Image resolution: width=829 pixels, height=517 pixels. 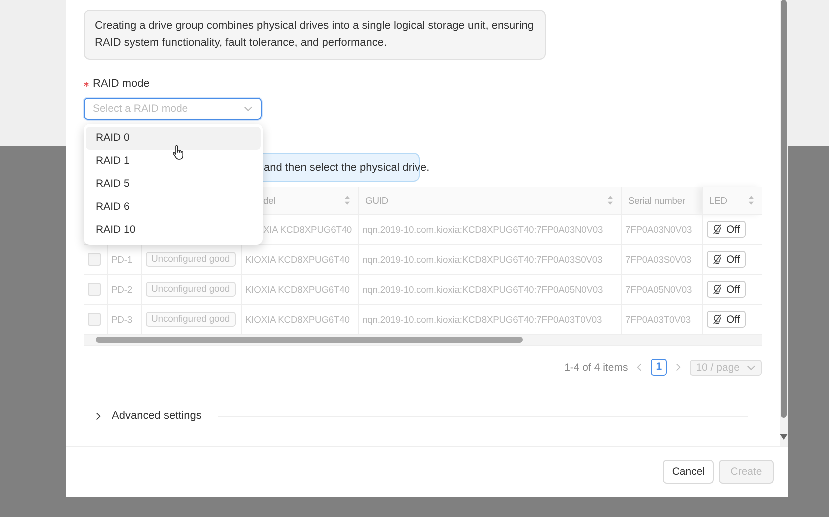 I want to click on table-cell: 7FP0A03N0V03, so click(x=659, y=229).